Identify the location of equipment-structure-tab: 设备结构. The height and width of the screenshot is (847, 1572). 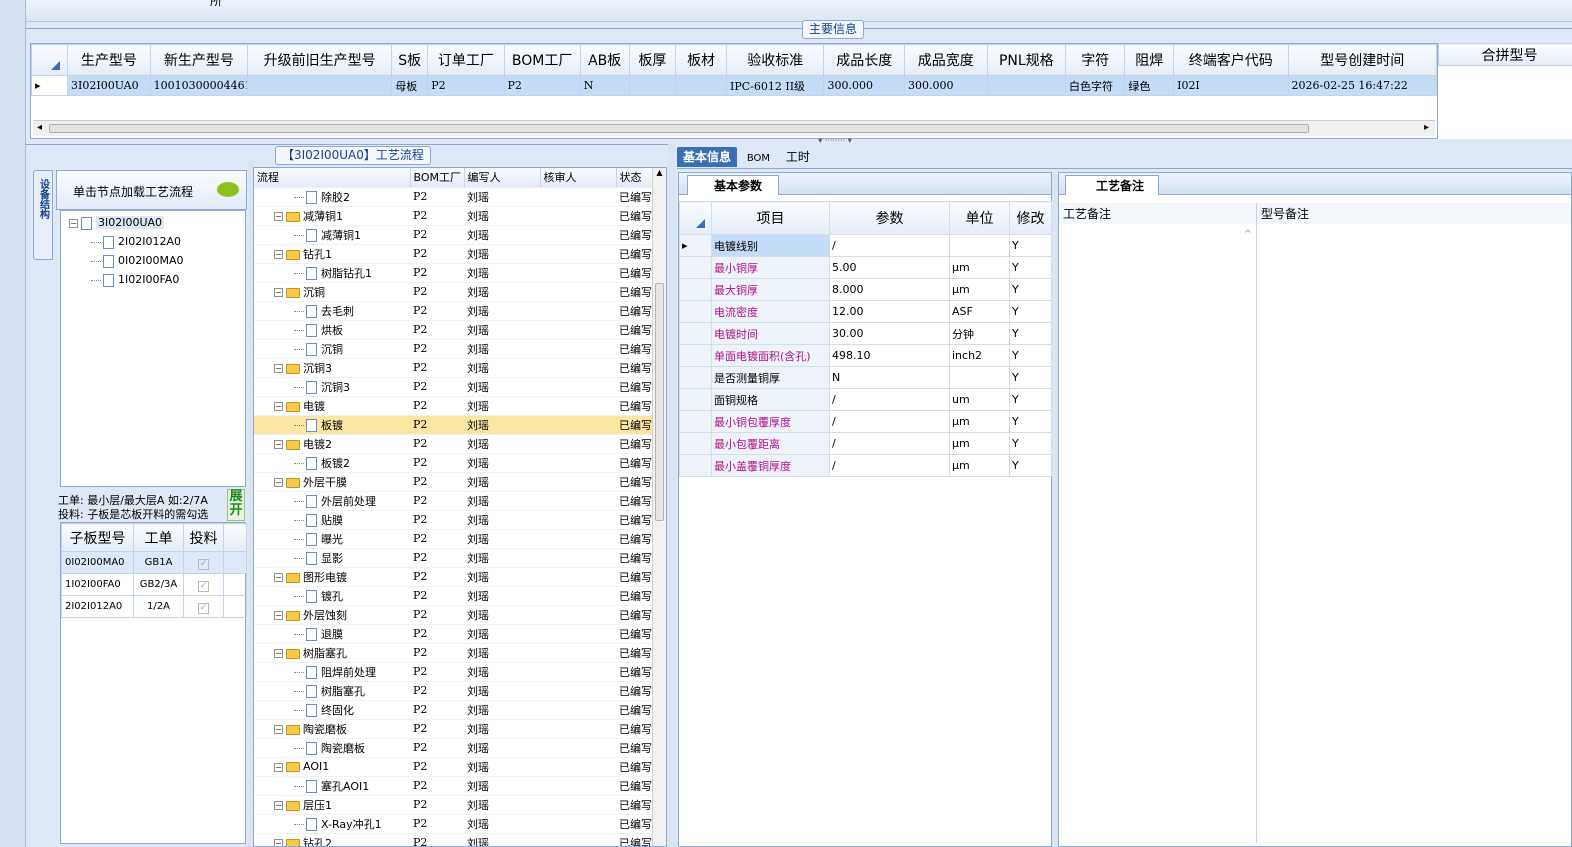
(43, 215).